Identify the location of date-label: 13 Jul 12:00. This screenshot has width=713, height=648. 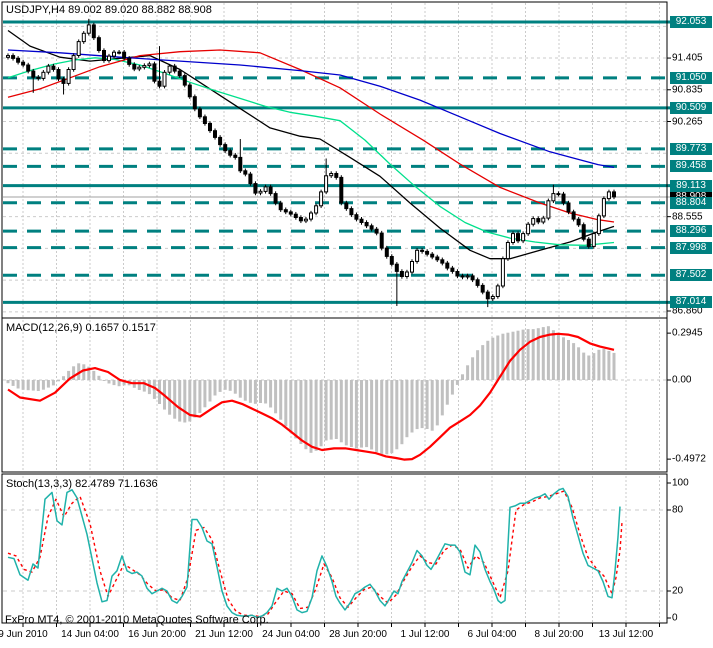
(626, 634).